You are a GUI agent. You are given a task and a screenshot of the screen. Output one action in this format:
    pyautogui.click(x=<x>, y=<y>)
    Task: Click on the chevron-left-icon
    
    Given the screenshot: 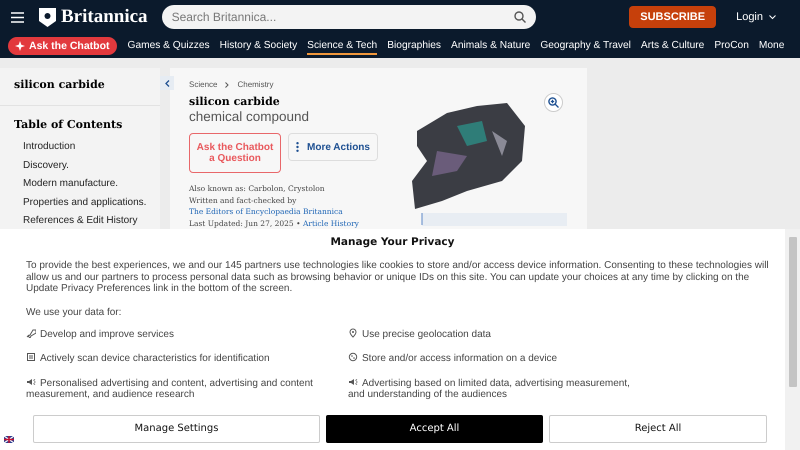 What is the action you would take?
    pyautogui.click(x=167, y=83)
    